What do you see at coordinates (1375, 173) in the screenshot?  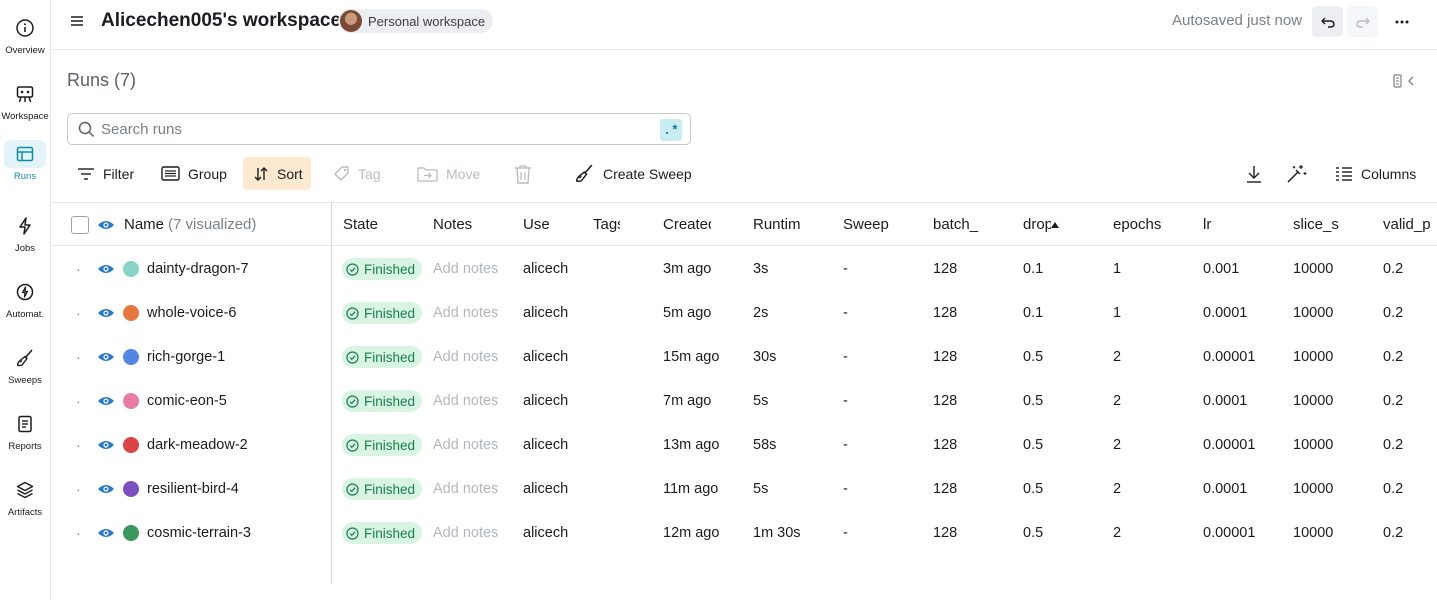 I see `columns-button: Columns` at bounding box center [1375, 173].